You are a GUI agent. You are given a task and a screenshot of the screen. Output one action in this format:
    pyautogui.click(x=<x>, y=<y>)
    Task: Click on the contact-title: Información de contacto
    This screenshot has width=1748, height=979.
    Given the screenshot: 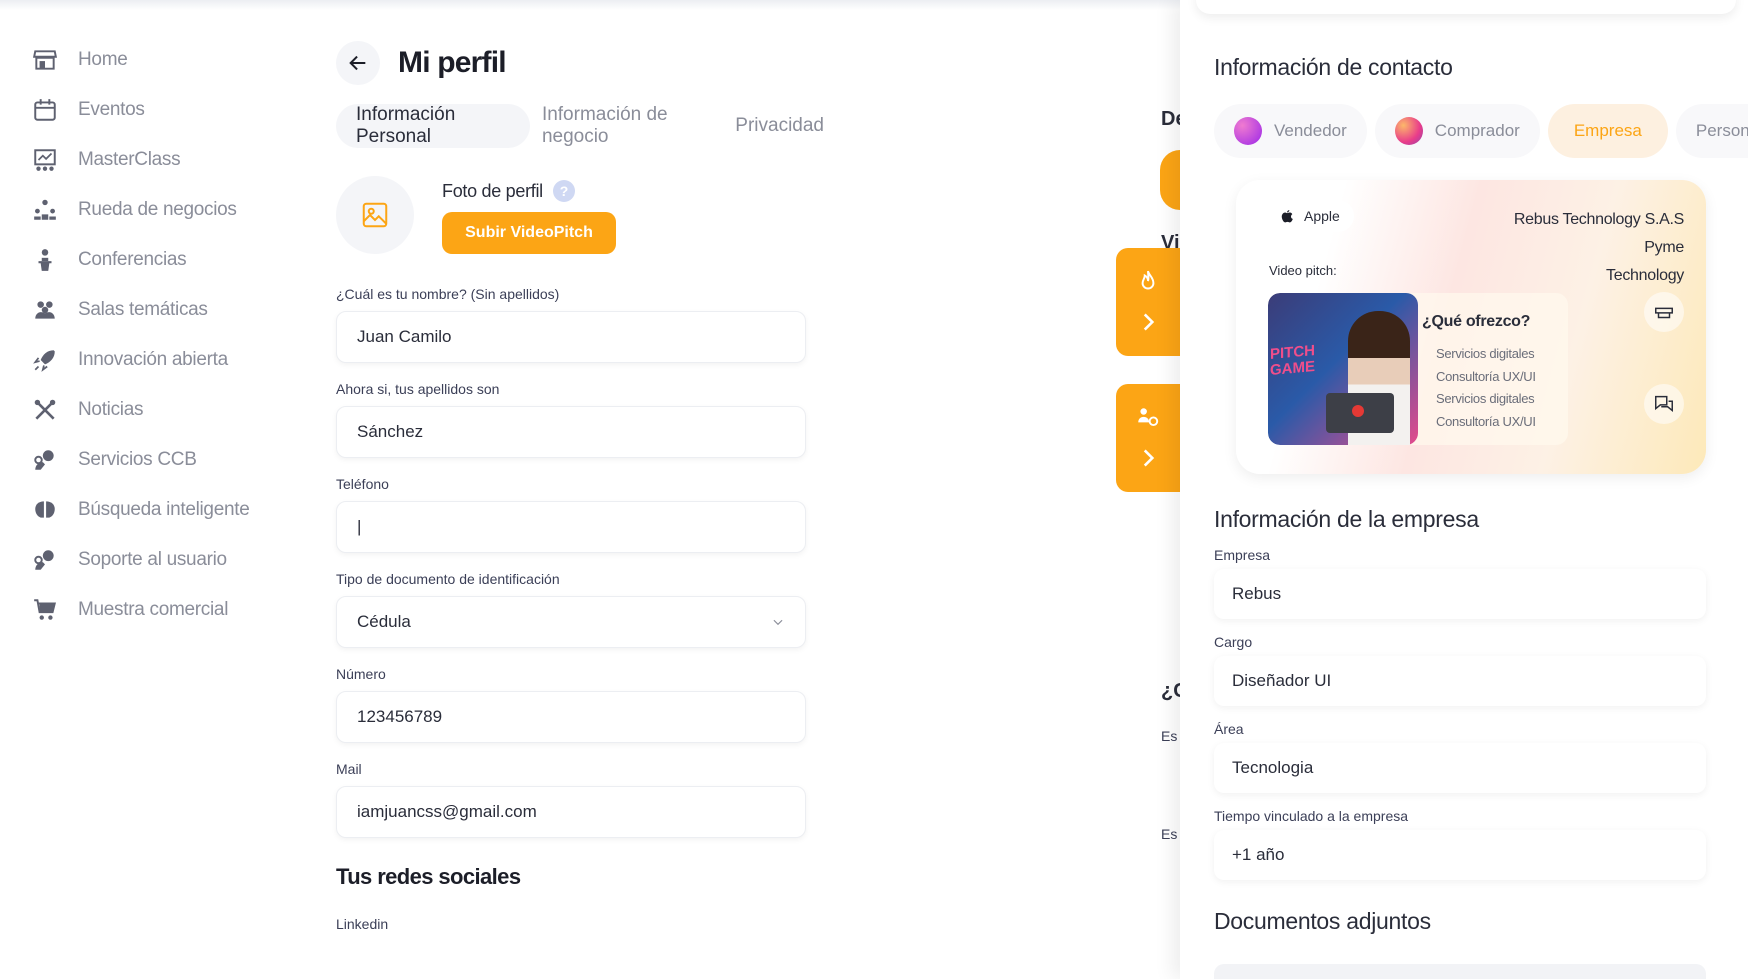 What is the action you would take?
    pyautogui.click(x=1333, y=67)
    